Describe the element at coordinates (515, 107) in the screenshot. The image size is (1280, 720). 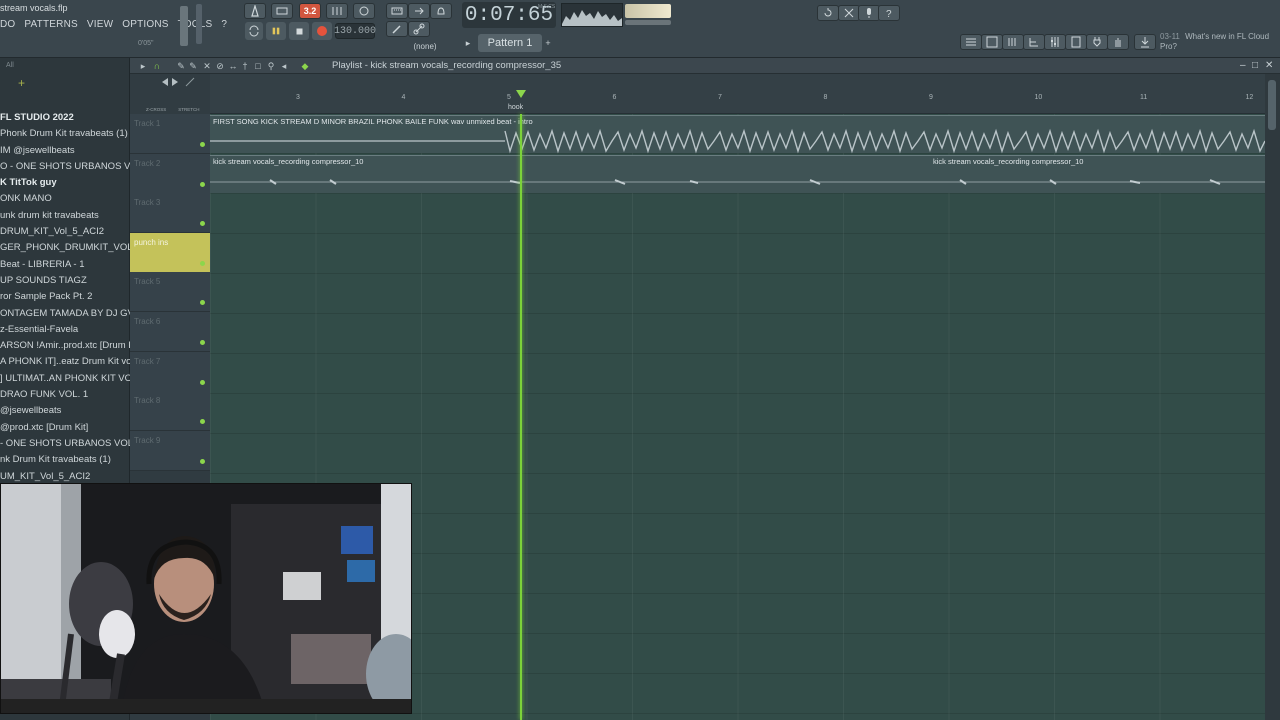
I see `marker-hook: hook` at that location.